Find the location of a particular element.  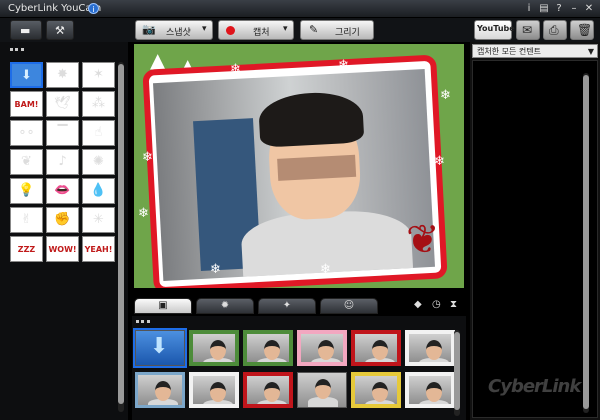

download-frames-thumbnail: ⬇ is located at coordinates (160, 348).